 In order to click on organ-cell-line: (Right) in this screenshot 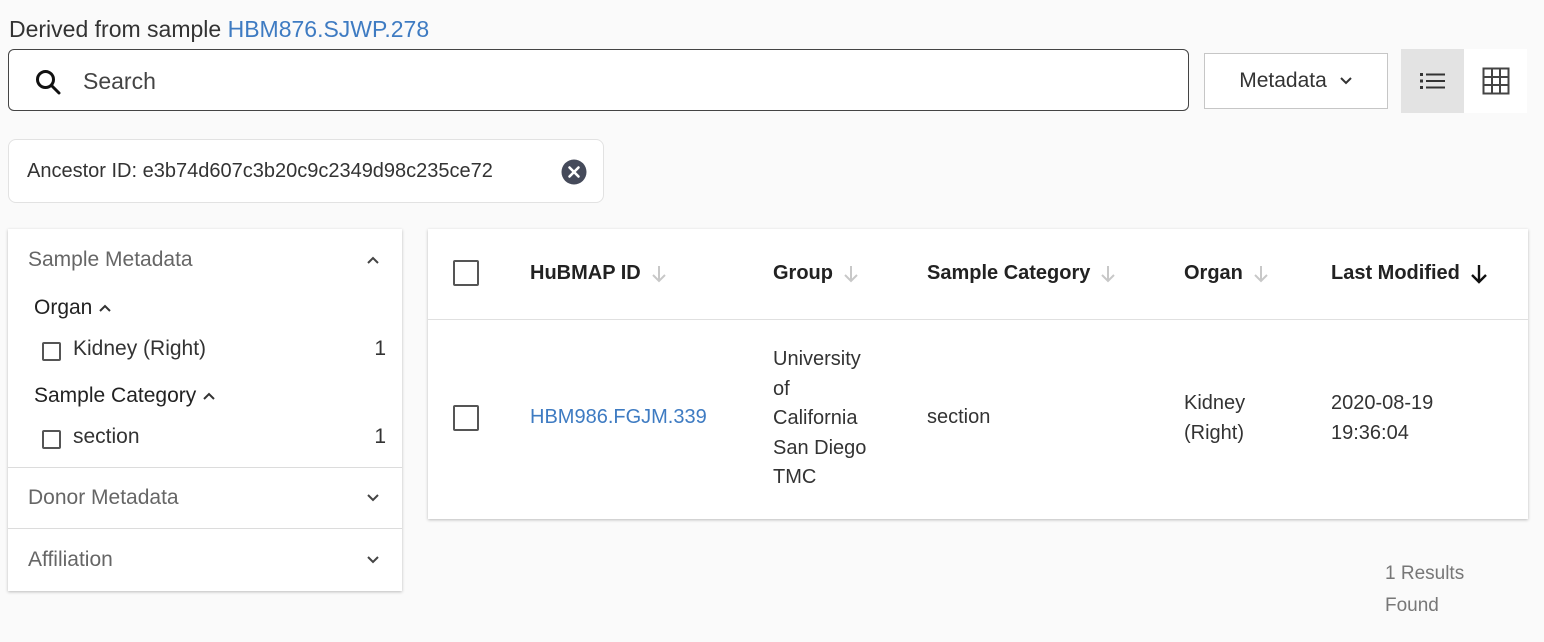, I will do `click(1214, 432)`.